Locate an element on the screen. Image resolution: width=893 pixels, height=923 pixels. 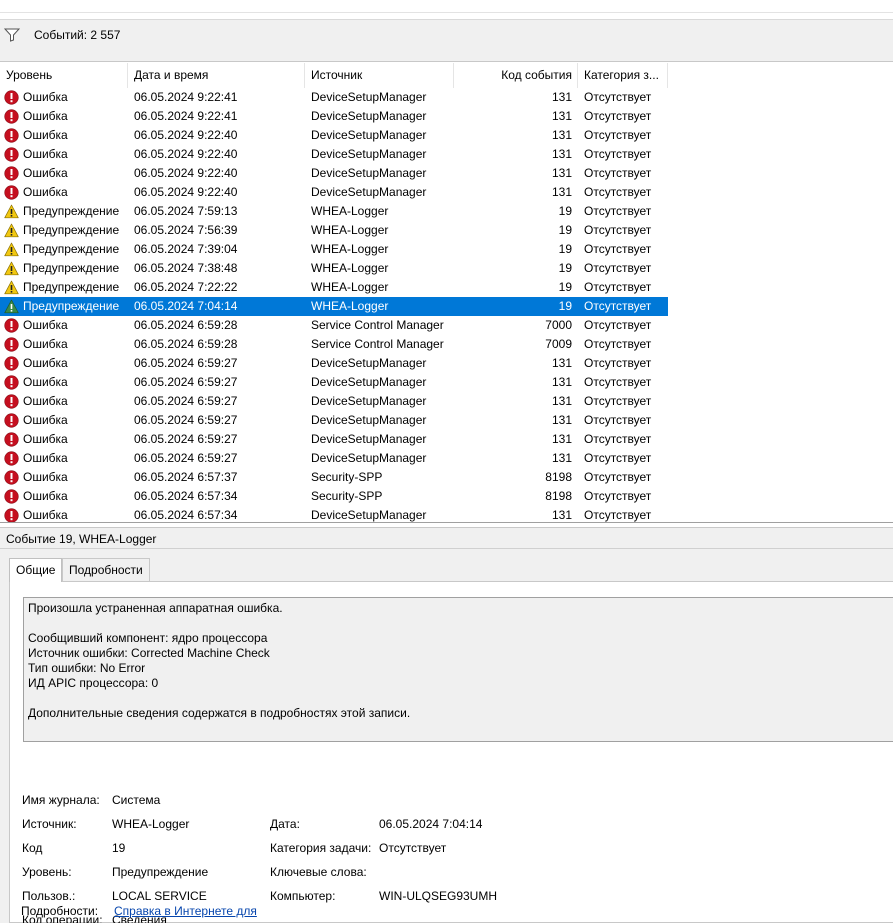
column-header-code: Код события is located at coordinates (516, 75).